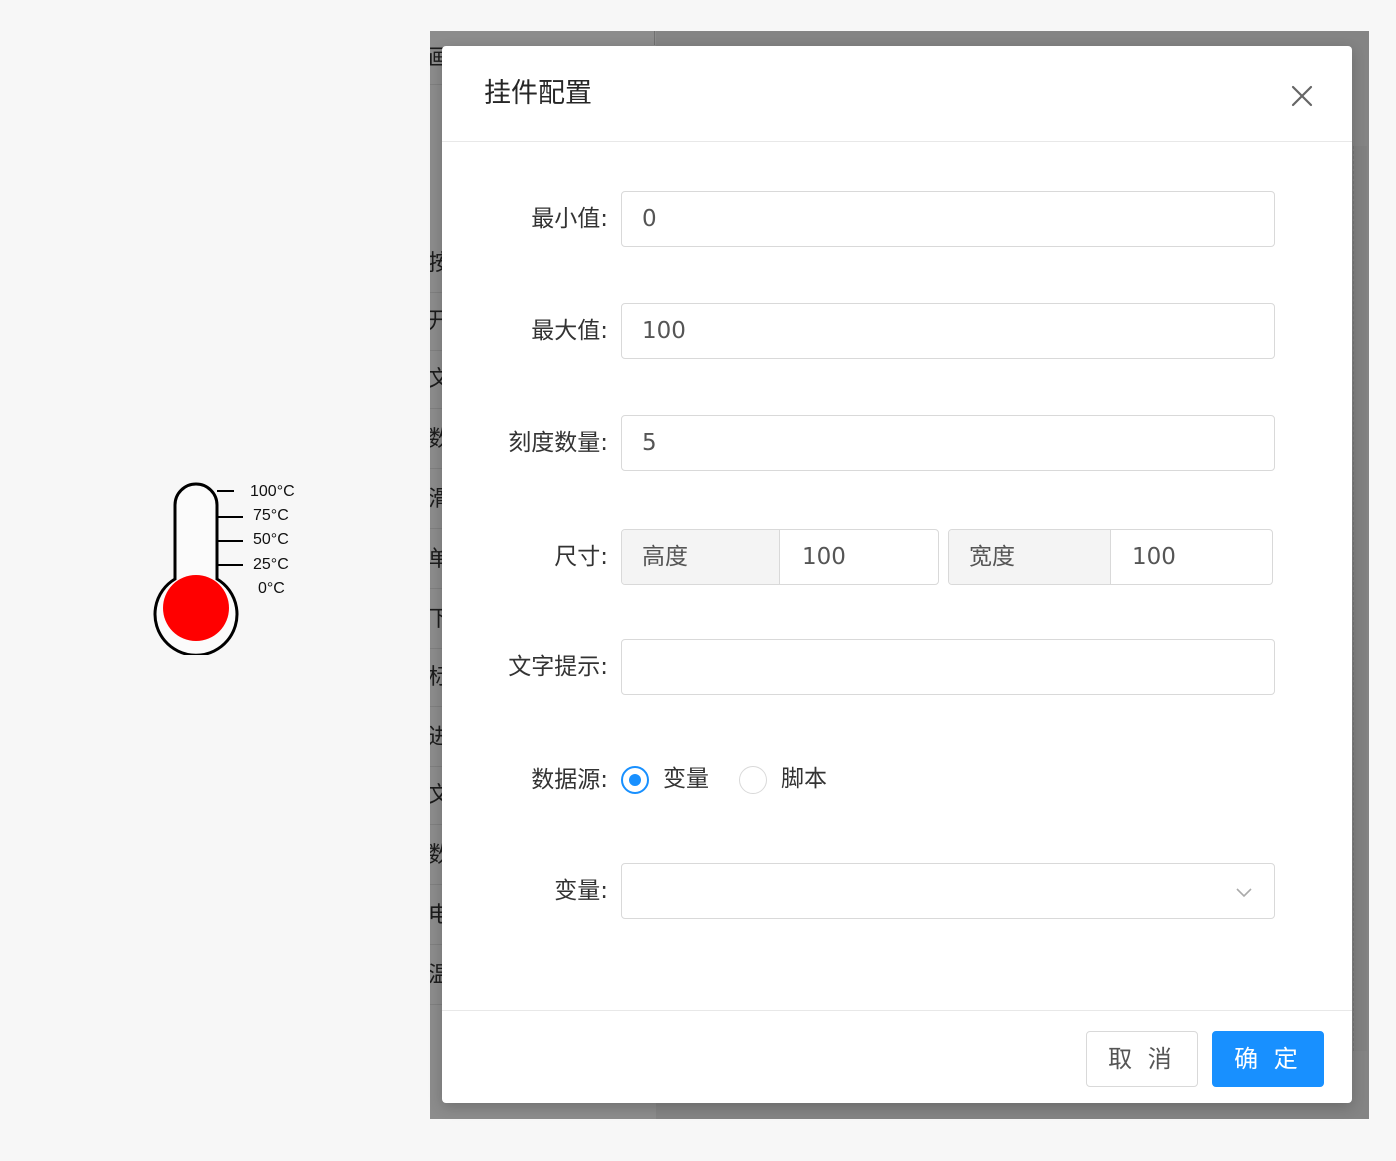 Image resolution: width=1396 pixels, height=1161 pixels. I want to click on variable-select, so click(948, 891).